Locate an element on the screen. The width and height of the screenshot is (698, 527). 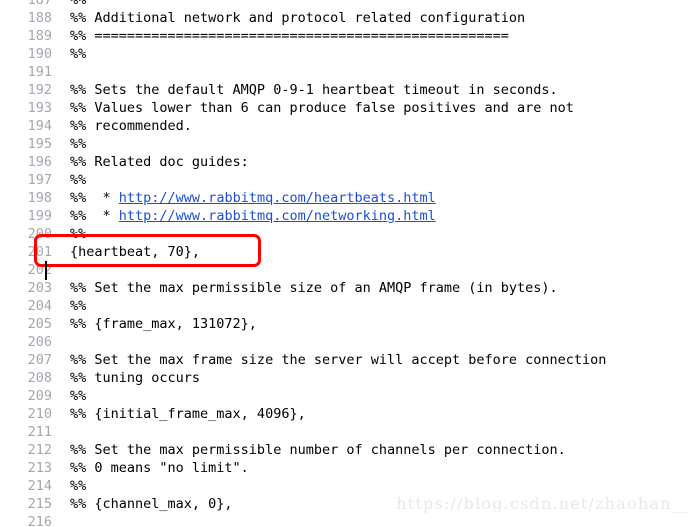
line-number: 199 is located at coordinates (39, 216).